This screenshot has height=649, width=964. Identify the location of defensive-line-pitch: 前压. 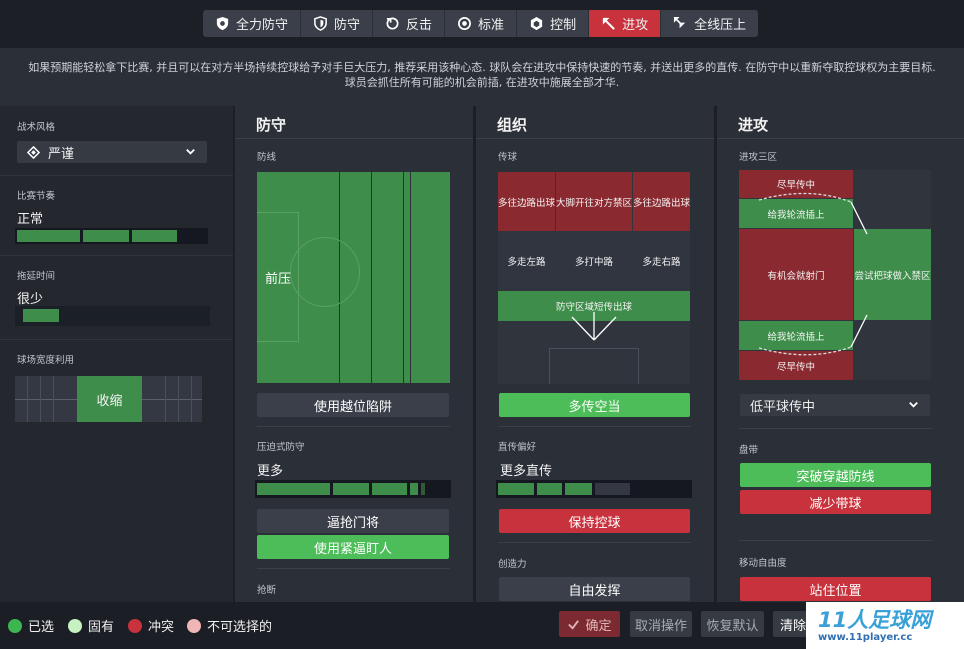
(353, 277).